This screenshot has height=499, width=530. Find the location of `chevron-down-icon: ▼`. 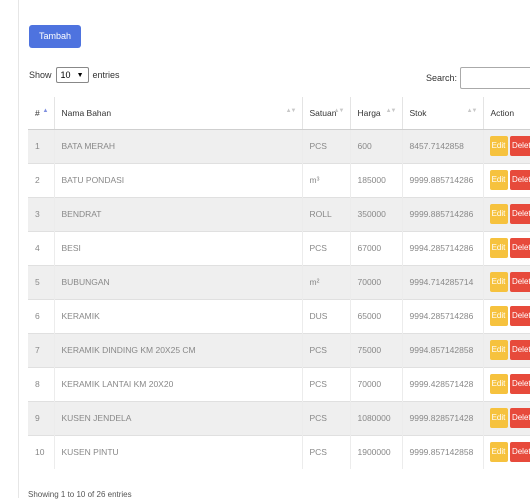

chevron-down-icon: ▼ is located at coordinates (80, 75).